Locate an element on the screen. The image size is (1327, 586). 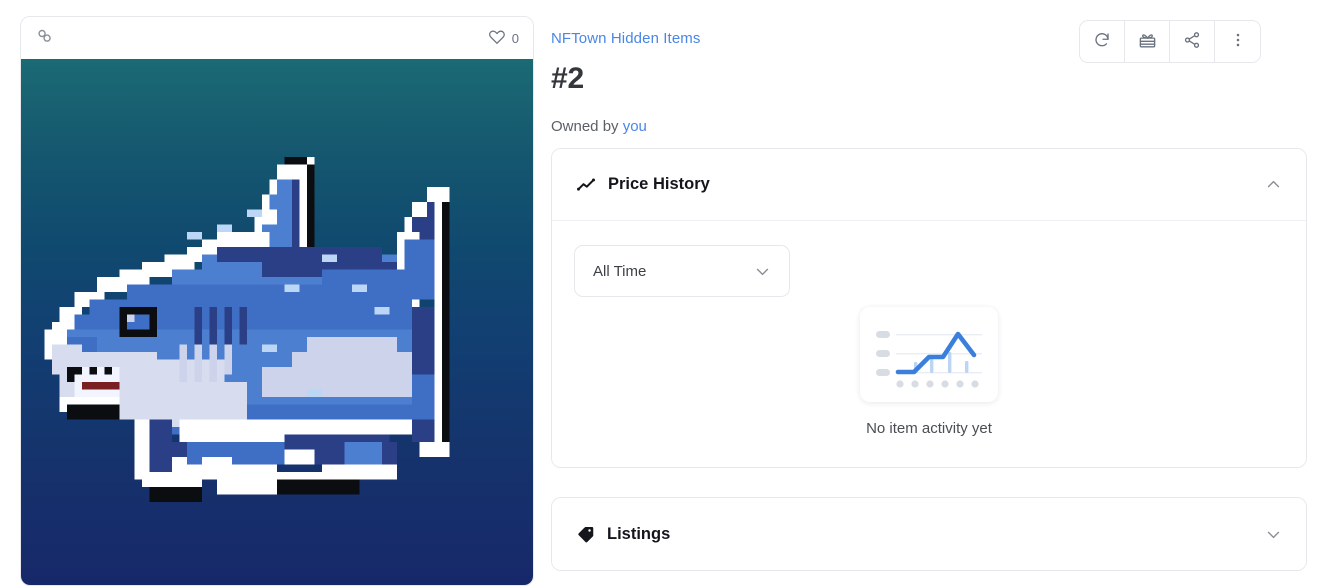
like-button: 0 is located at coordinates (503, 38).